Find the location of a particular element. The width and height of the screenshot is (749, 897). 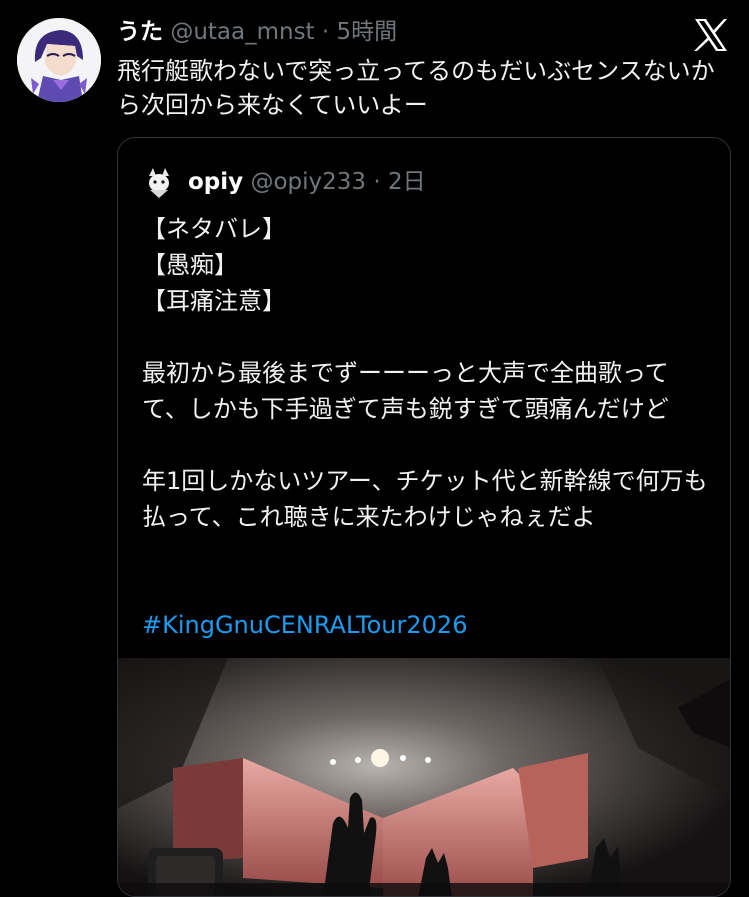

hashtag-link: #KingGnuCENRALTour2026 is located at coordinates (304, 625).